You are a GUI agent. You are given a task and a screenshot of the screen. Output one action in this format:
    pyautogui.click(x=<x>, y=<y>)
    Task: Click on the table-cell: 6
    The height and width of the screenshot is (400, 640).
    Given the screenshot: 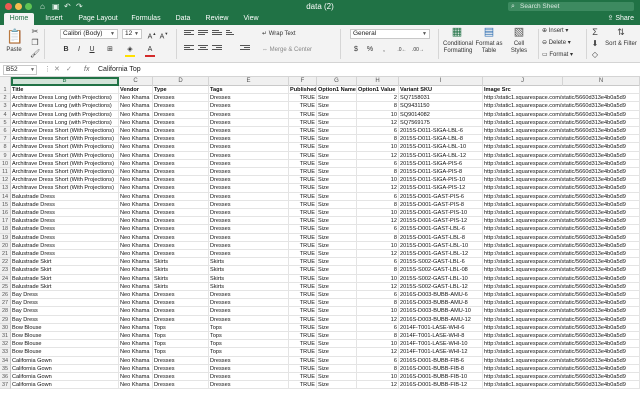 What is the action you would take?
    pyautogui.click(x=378, y=360)
    